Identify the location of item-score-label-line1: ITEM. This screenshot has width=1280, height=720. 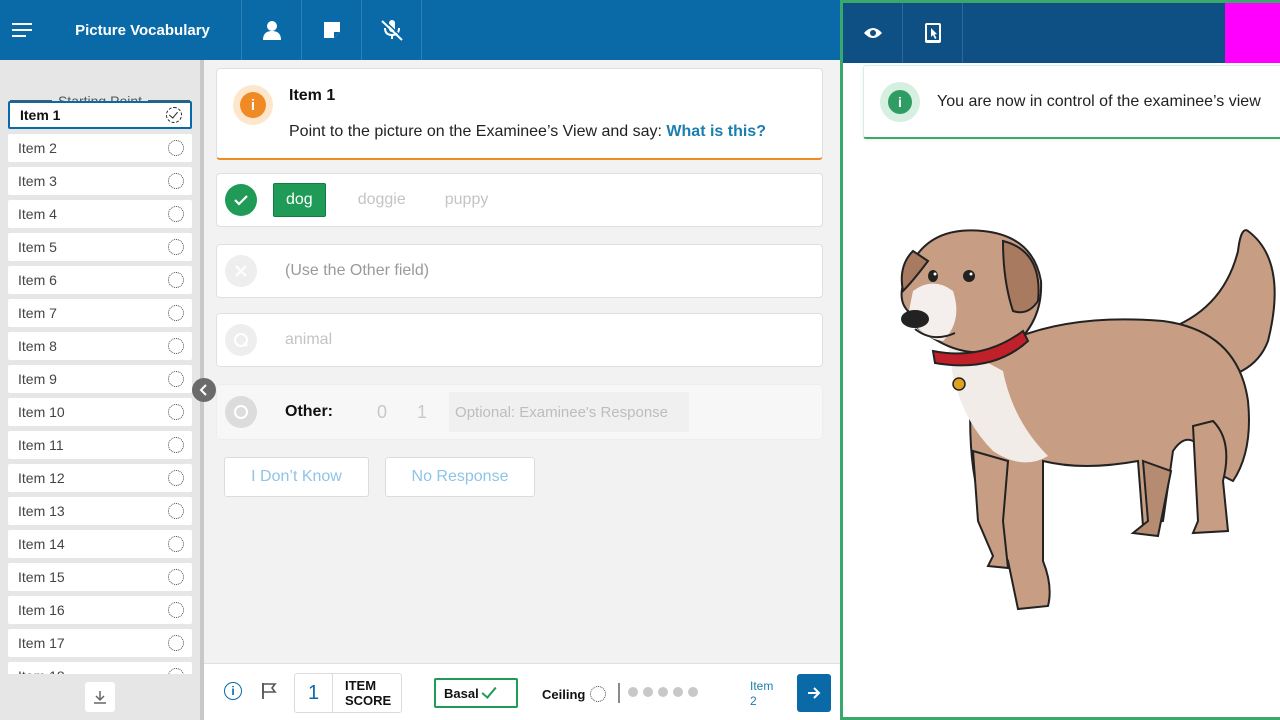
(361, 685).